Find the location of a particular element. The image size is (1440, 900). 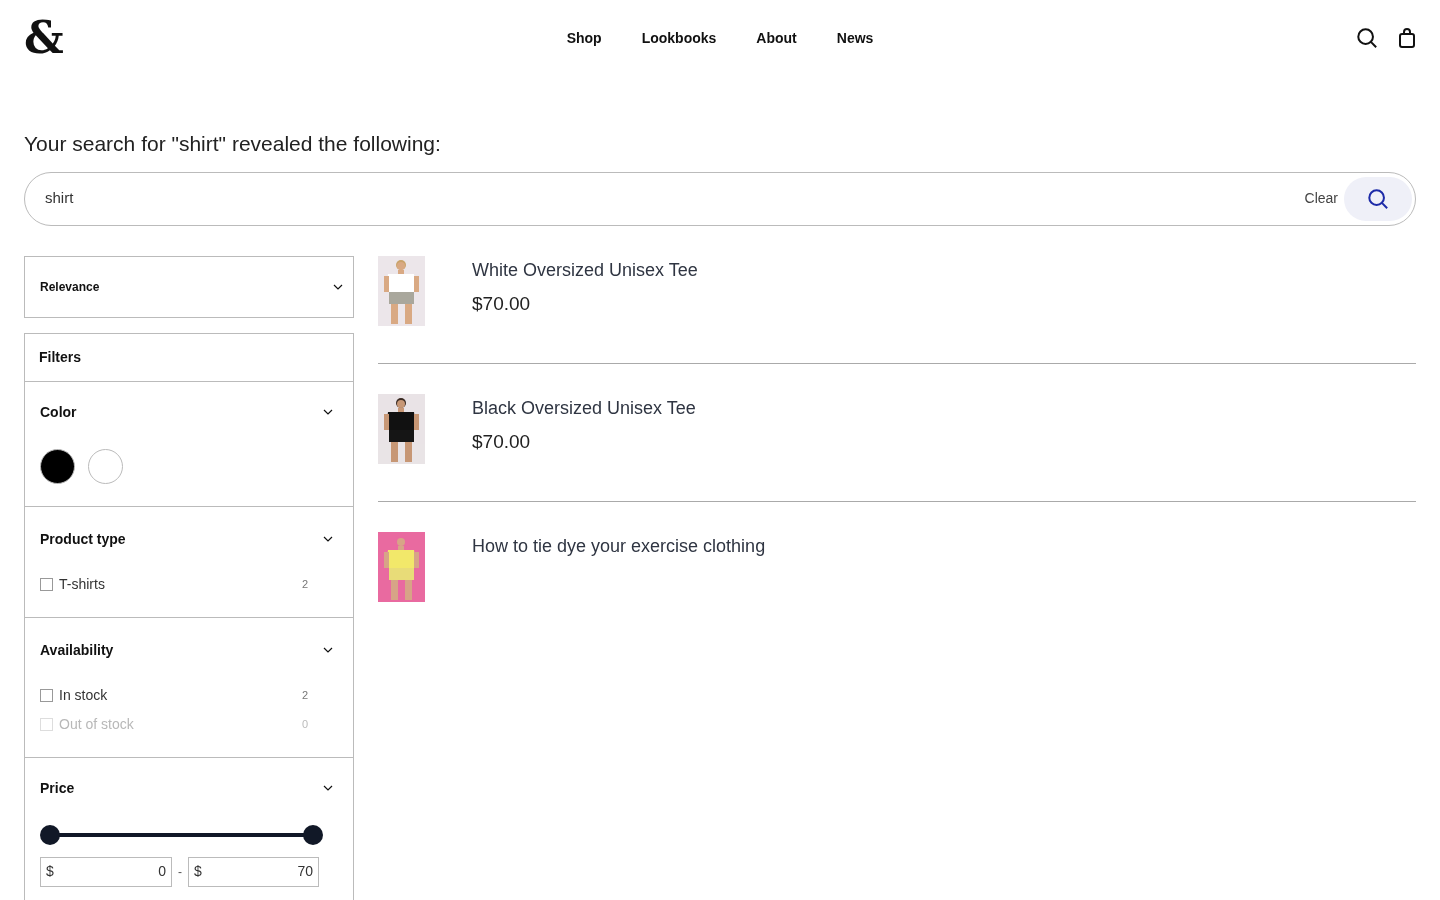

filter-option: In stock is located at coordinates (74, 695).